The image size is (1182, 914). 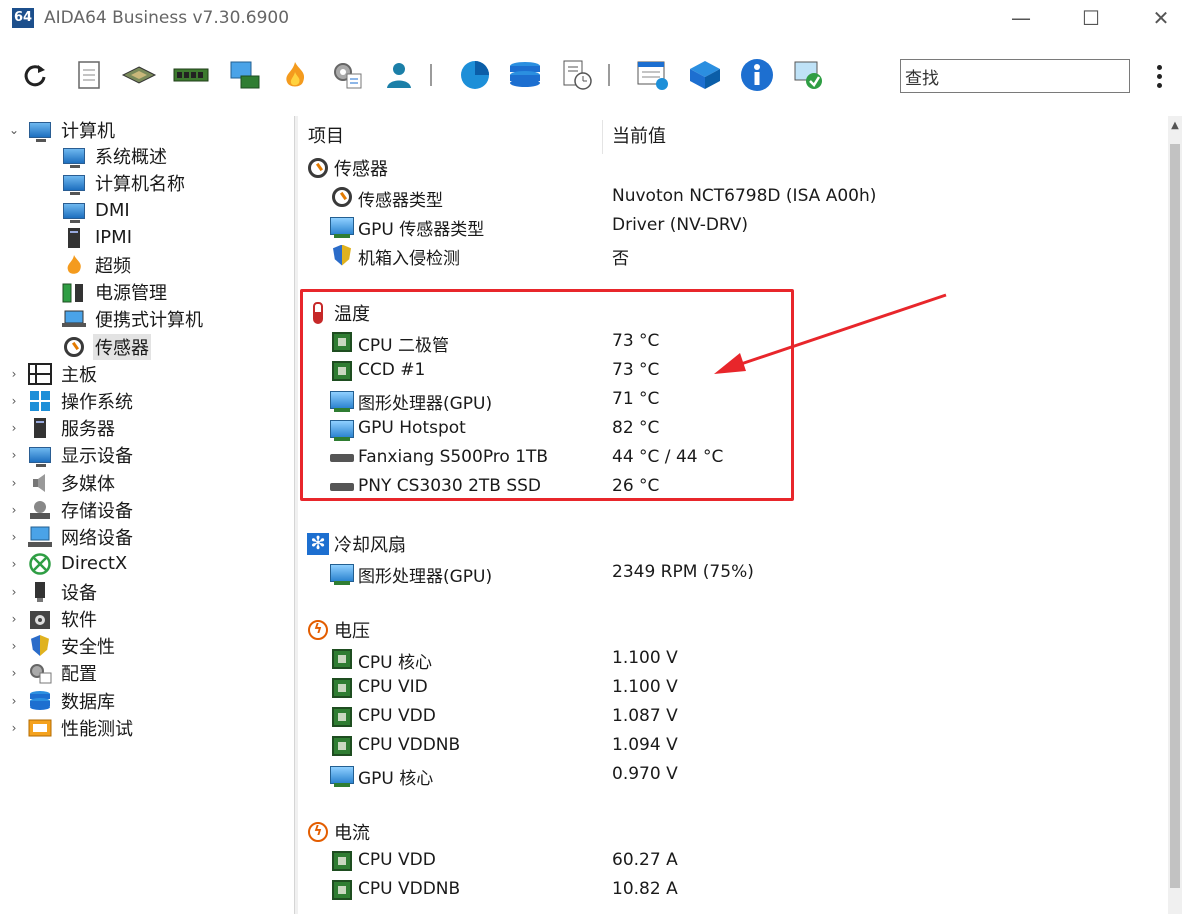 I want to click on tree-item-server: › 服务器, so click(x=61, y=427).